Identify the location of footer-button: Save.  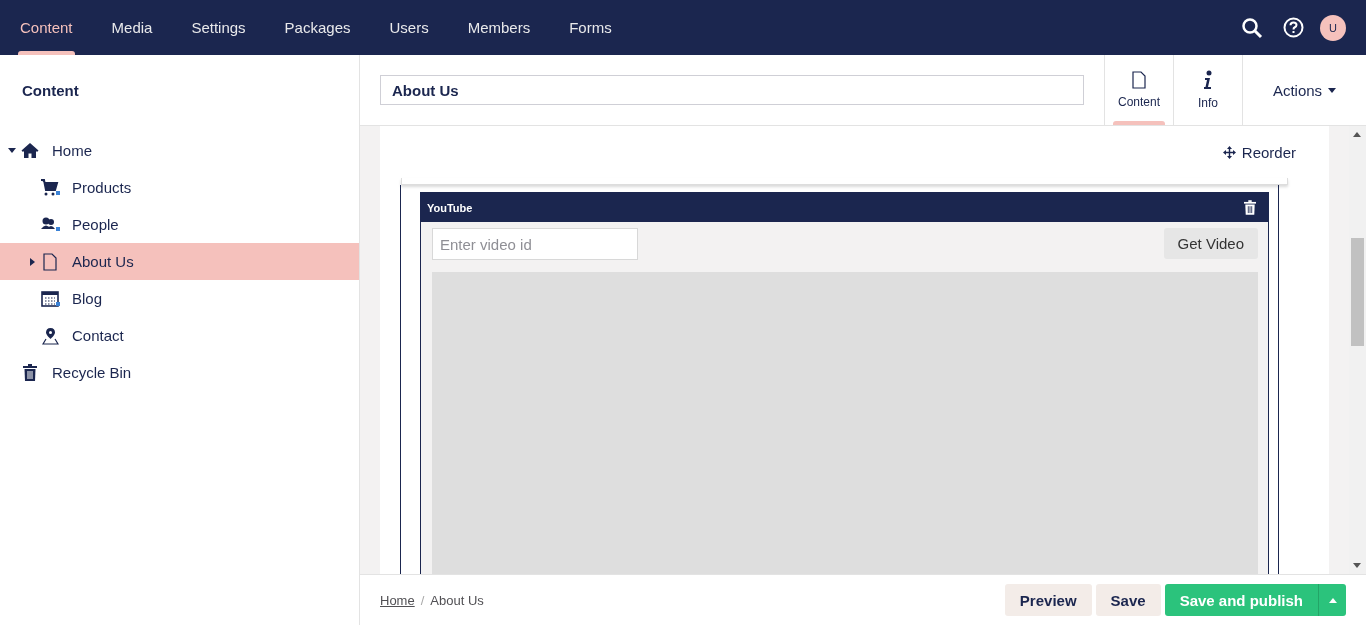
(1128, 600).